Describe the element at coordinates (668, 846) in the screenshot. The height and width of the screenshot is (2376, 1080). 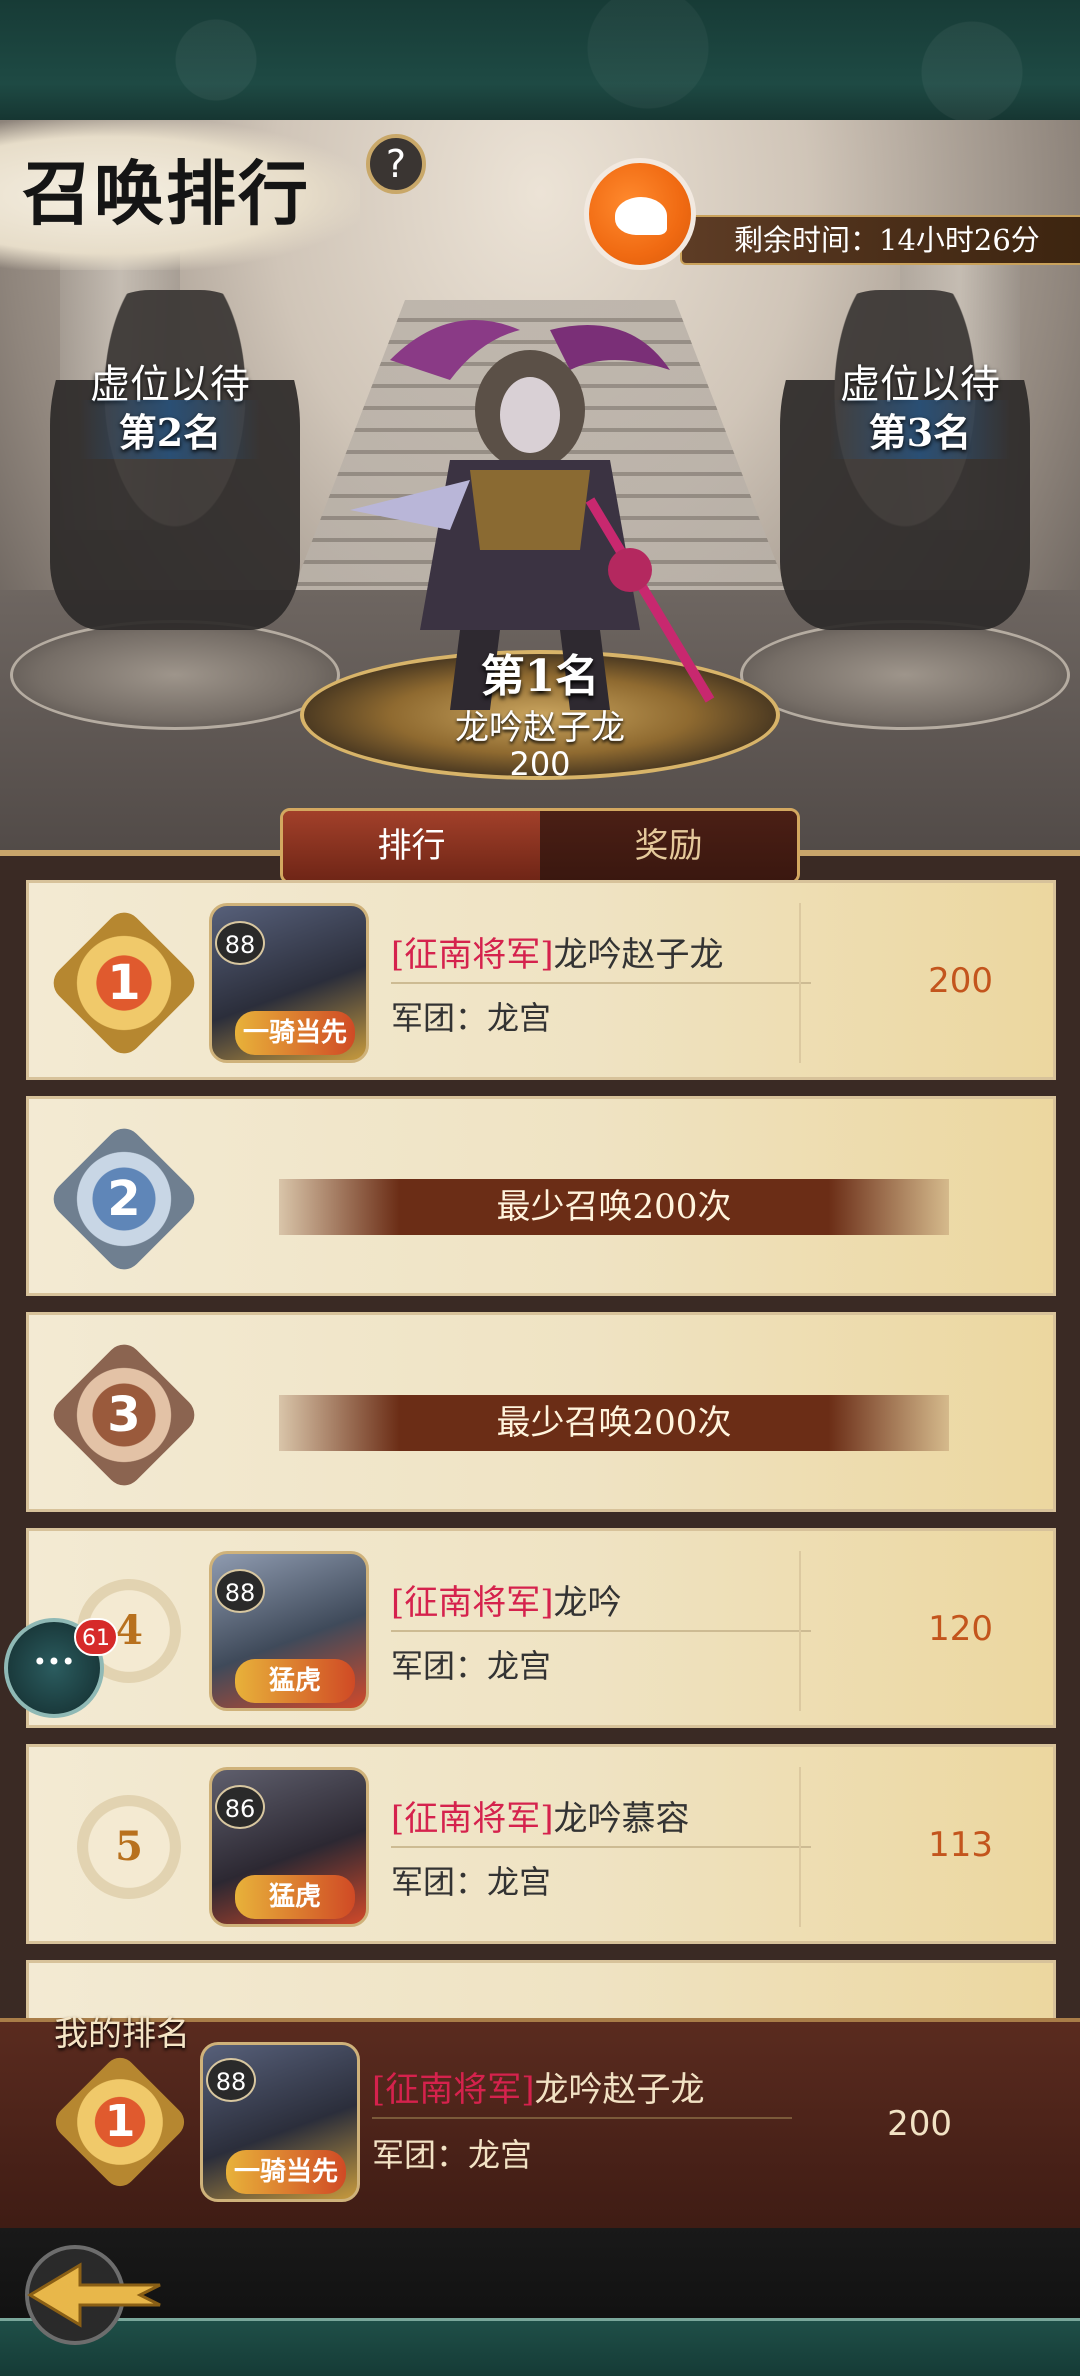
I see `tab-rewards: 奖励` at that location.